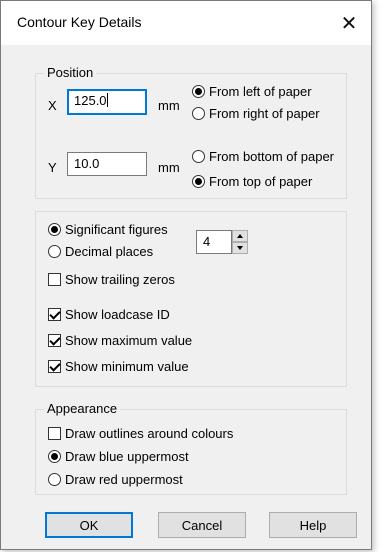 The image size is (386, 552). What do you see at coordinates (107, 164) in the screenshot?
I see `y-position-input: 10.0` at bounding box center [107, 164].